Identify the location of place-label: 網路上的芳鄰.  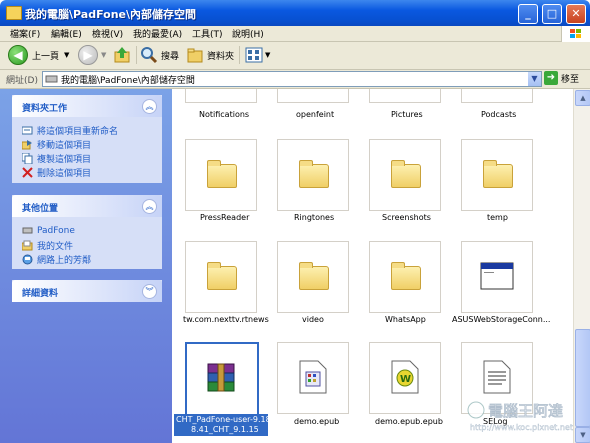
(64, 261).